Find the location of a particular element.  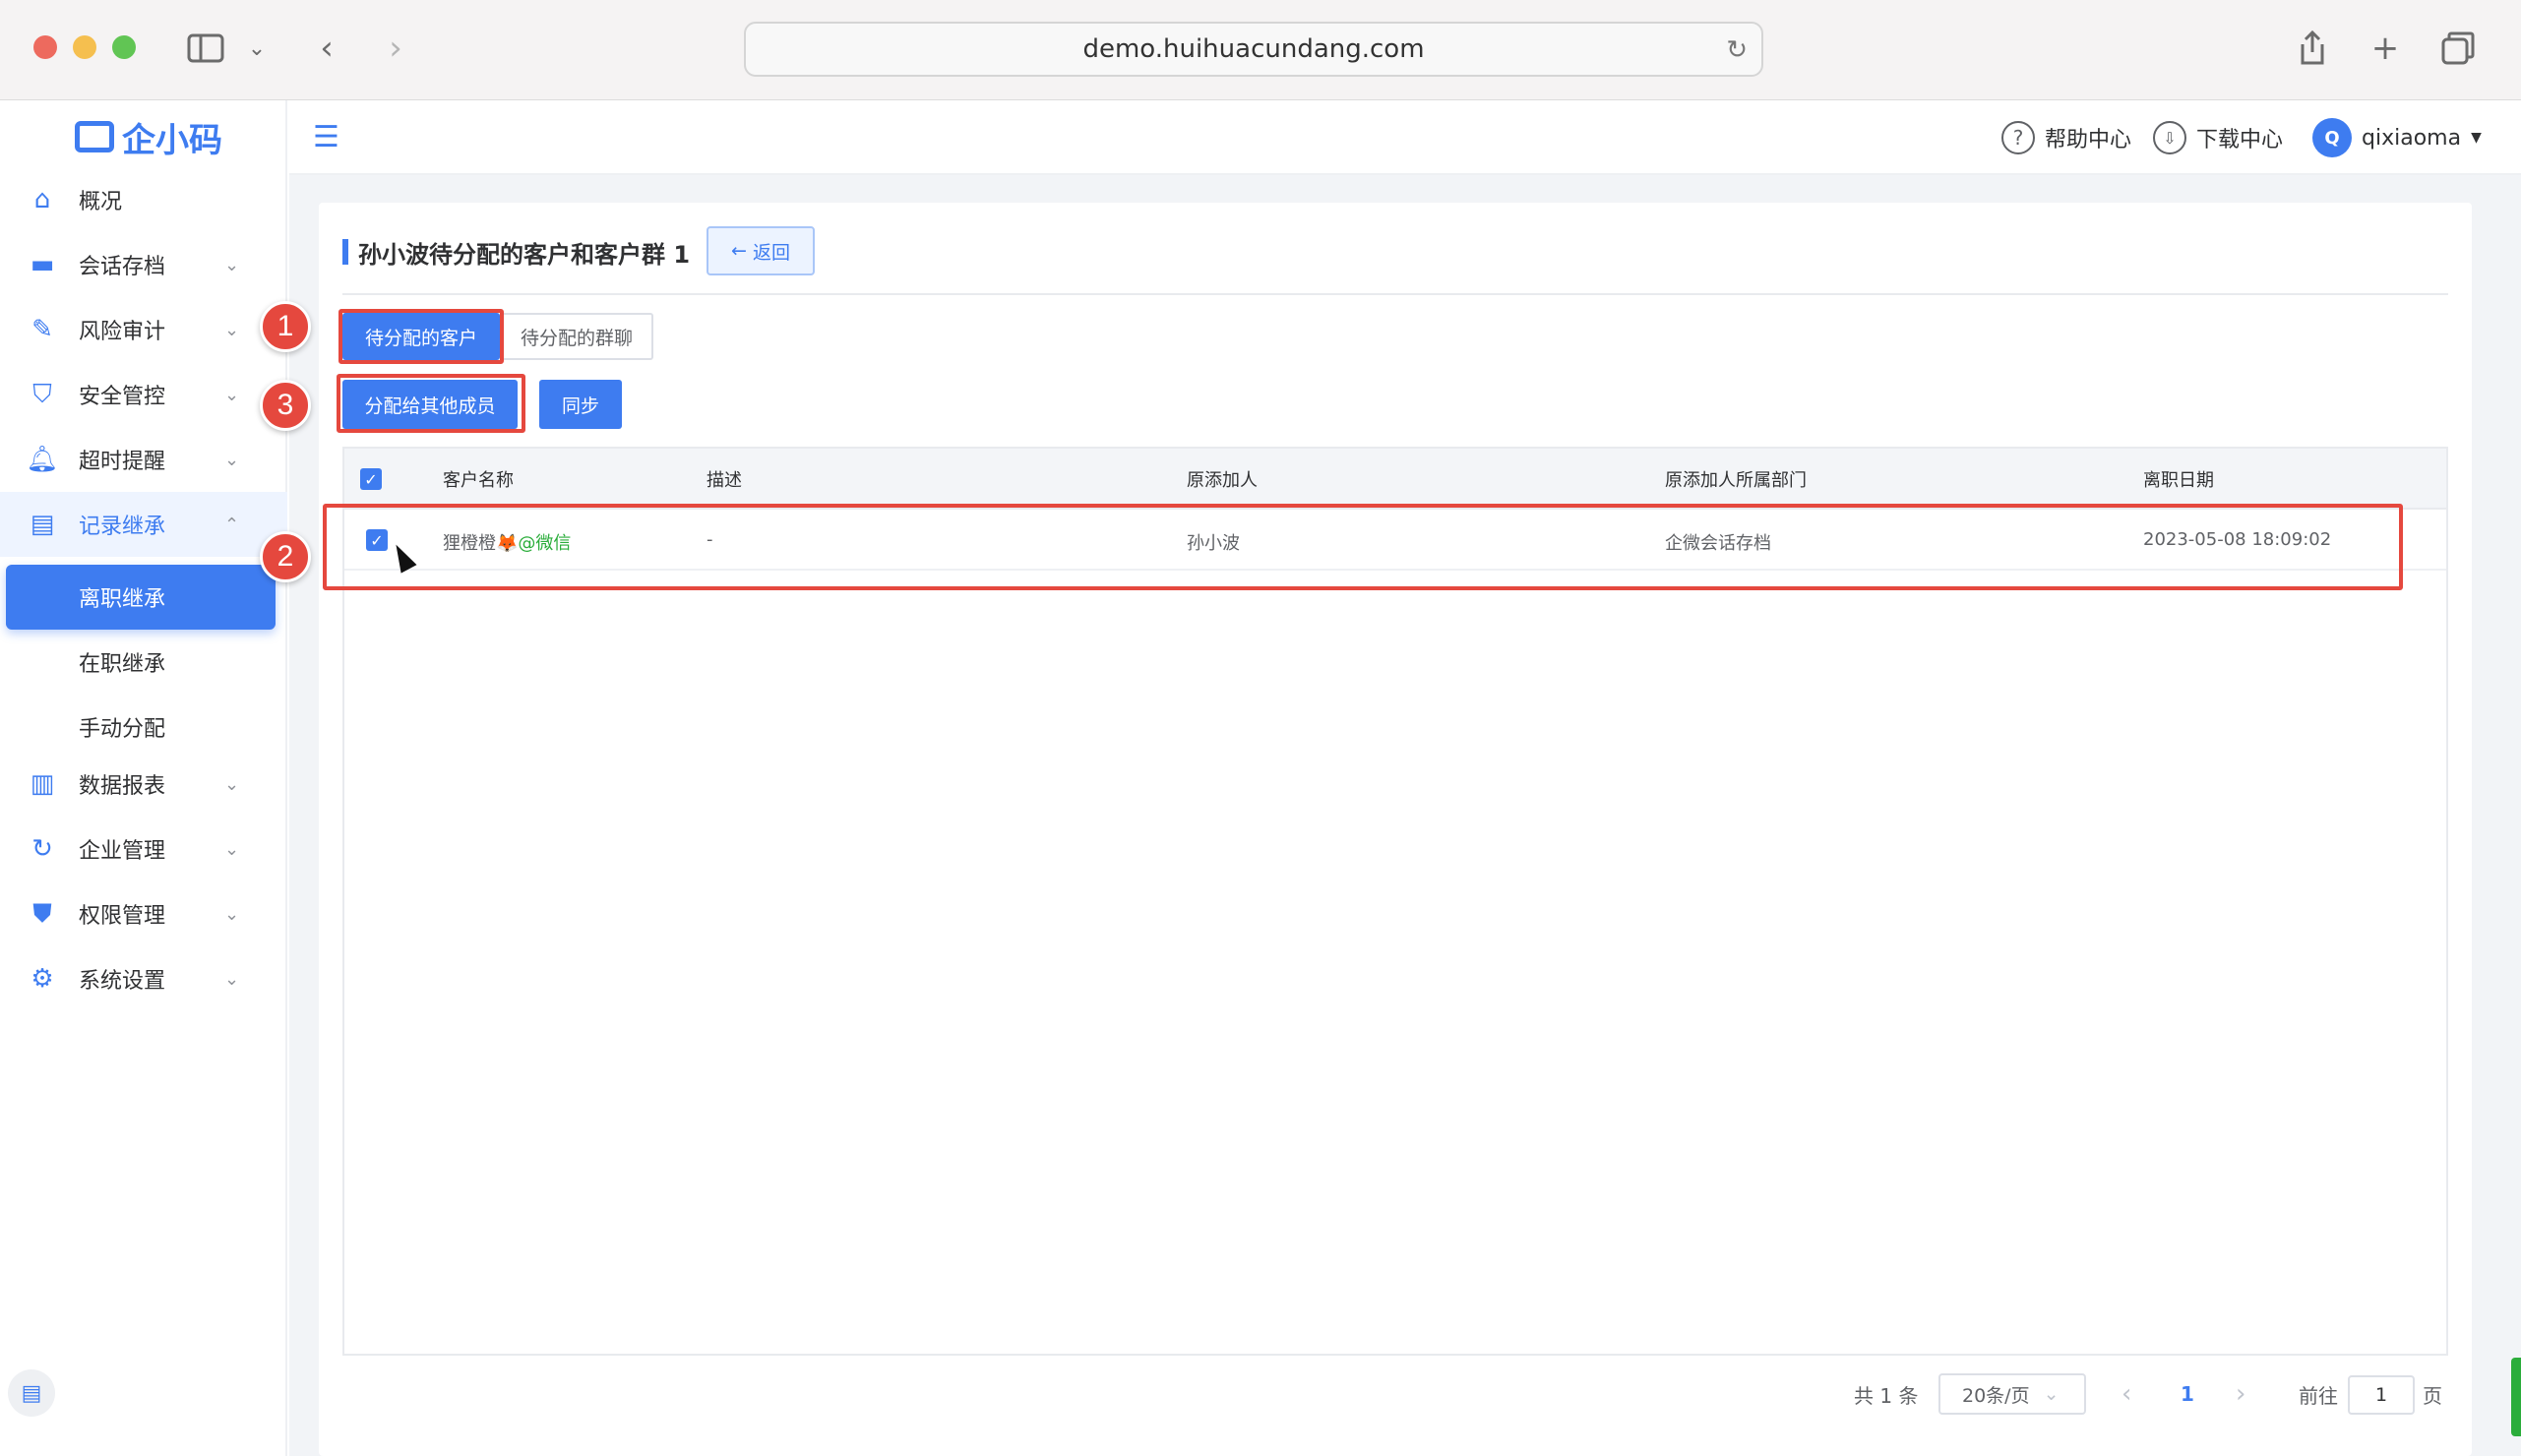

step-badge-2: 2 is located at coordinates (285, 556).